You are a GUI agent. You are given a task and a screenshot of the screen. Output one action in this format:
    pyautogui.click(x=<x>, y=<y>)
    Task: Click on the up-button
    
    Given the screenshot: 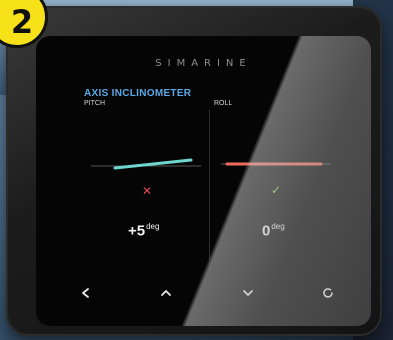 What is the action you would take?
    pyautogui.click(x=166, y=293)
    